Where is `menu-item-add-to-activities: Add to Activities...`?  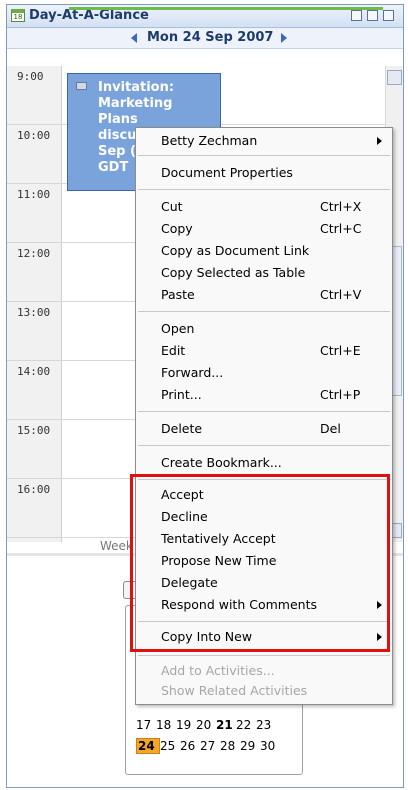 menu-item-add-to-activities: Add to Activities... is located at coordinates (264, 671).